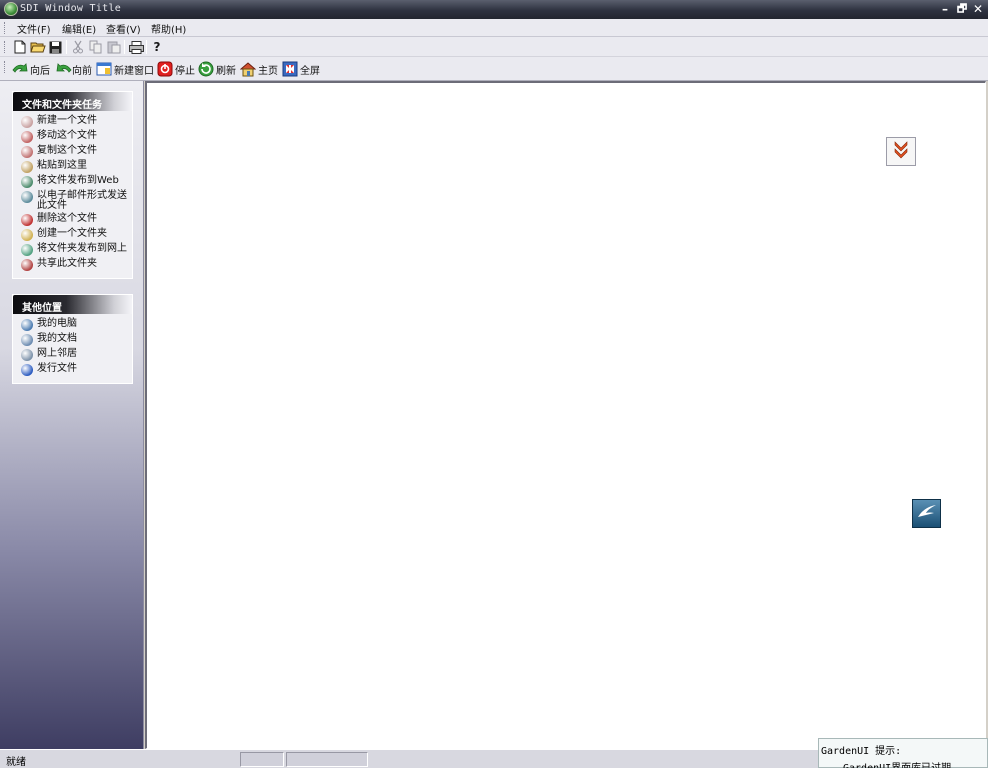 The height and width of the screenshot is (768, 988). I want to click on stop-icon, so click(165, 69).